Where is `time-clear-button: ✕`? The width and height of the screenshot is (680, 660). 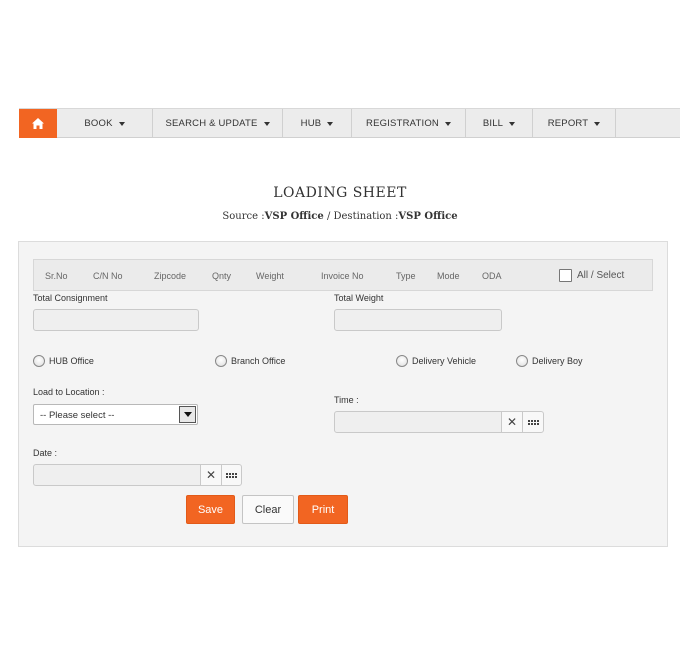 time-clear-button: ✕ is located at coordinates (512, 422).